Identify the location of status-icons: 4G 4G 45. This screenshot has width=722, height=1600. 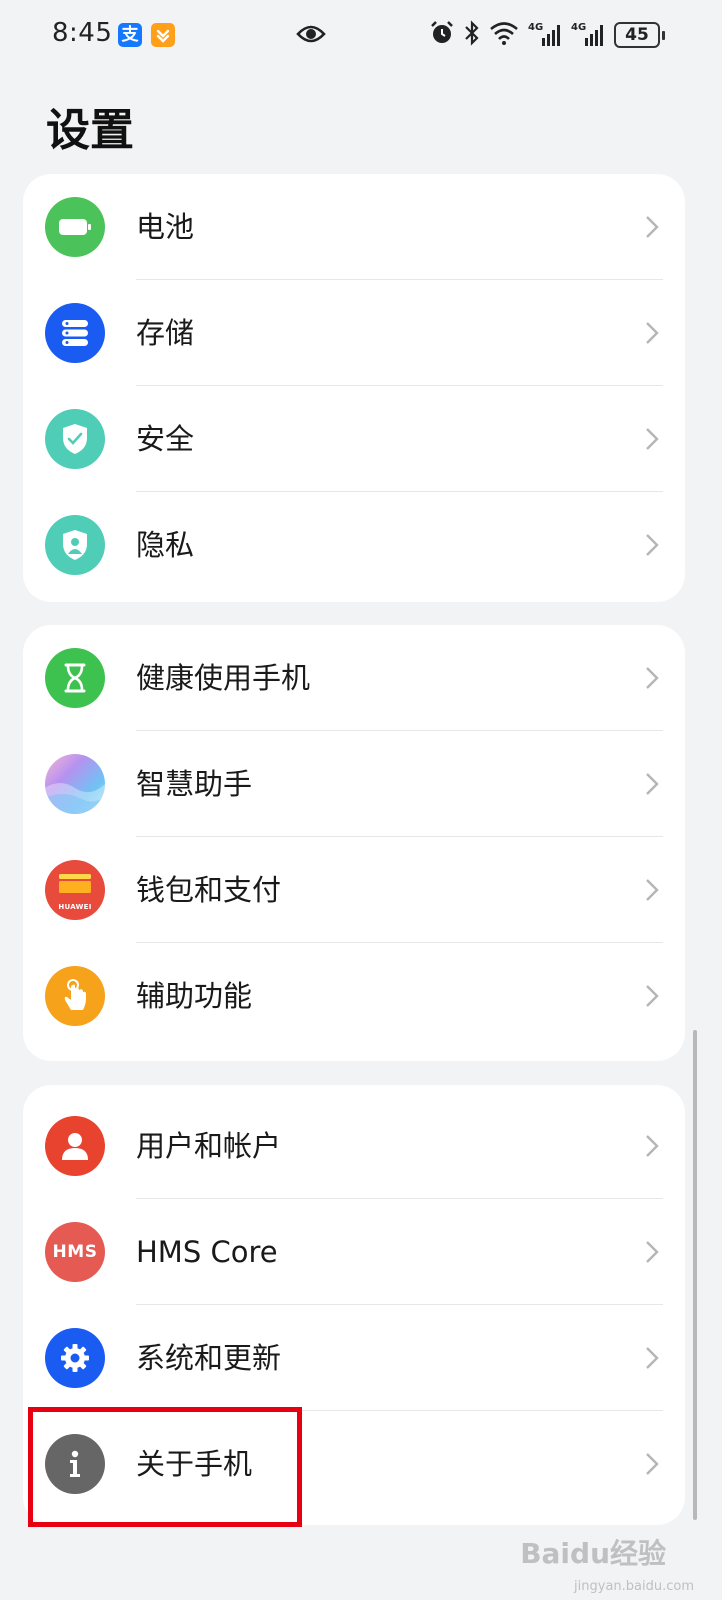
(547, 35).